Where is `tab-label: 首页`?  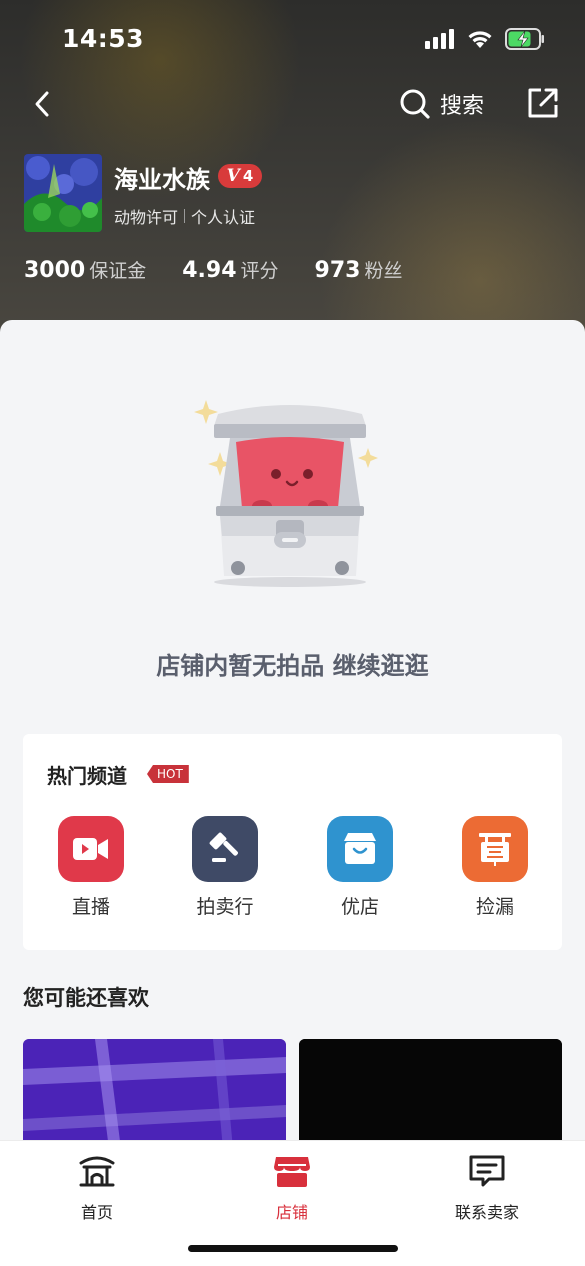 tab-label: 首页 is located at coordinates (96, 1212).